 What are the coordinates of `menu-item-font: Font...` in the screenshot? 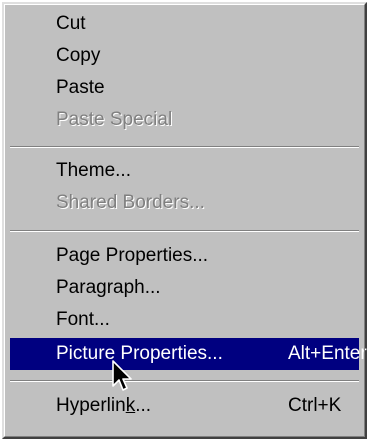 It's located at (184, 320).